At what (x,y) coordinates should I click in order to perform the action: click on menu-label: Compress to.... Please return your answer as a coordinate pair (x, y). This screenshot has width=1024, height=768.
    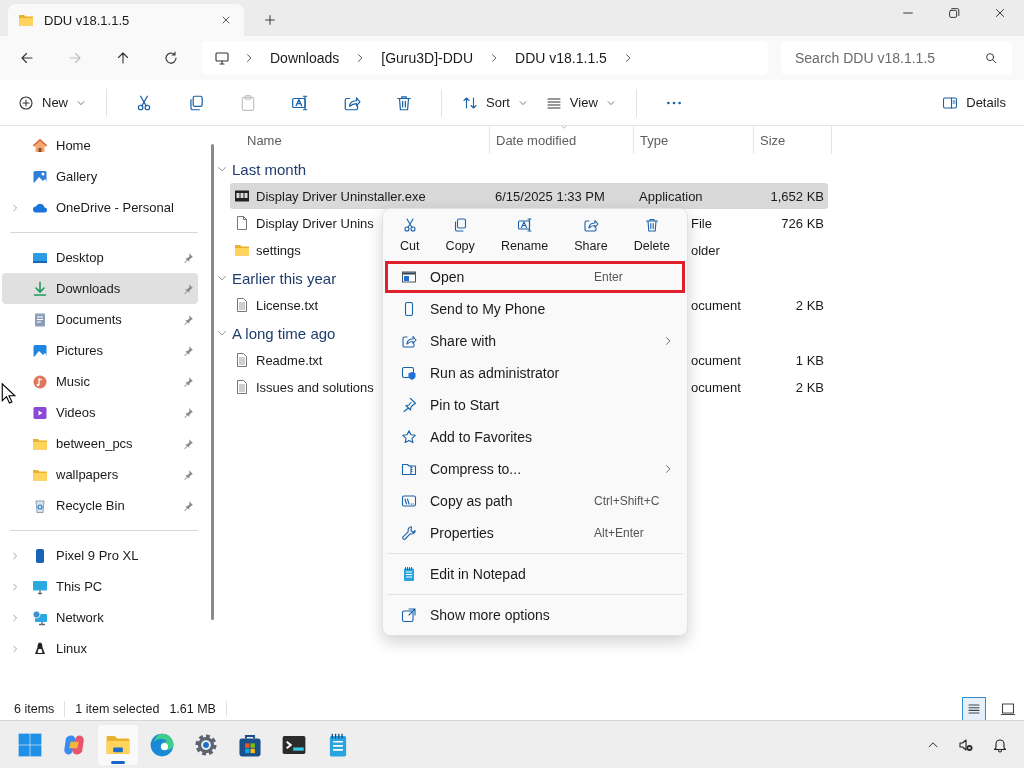
    Looking at the image, I should click on (476, 469).